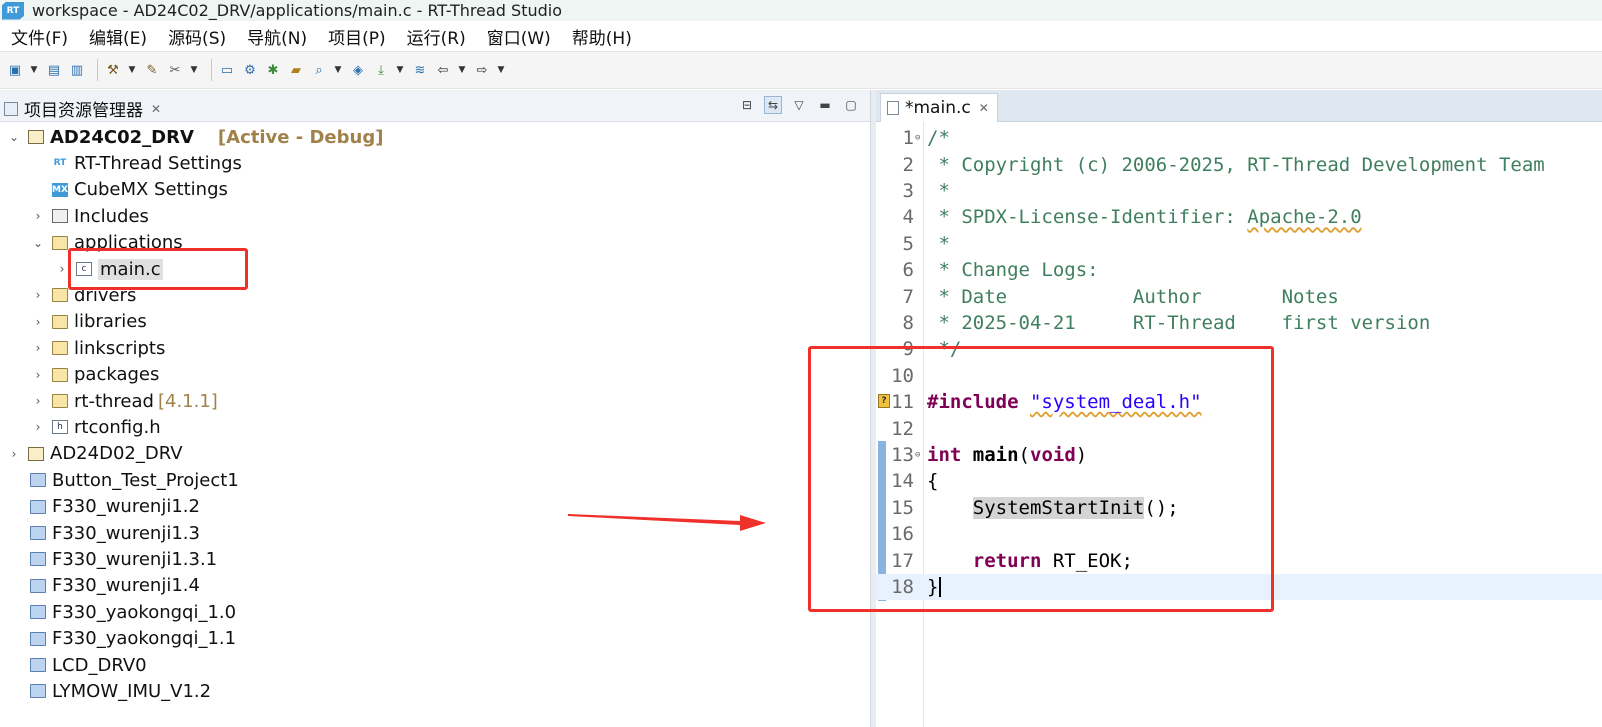  What do you see at coordinates (115, 533) in the screenshot?
I see `tree-project-closed: F330_wurenji1.3` at bounding box center [115, 533].